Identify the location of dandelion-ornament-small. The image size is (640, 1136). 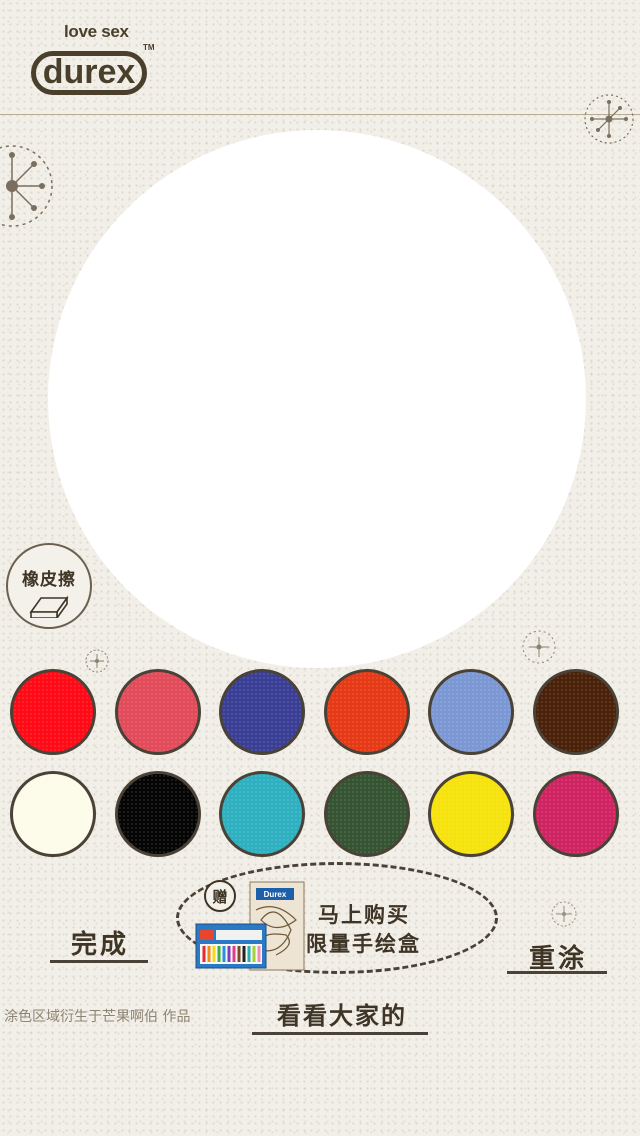
(539, 647).